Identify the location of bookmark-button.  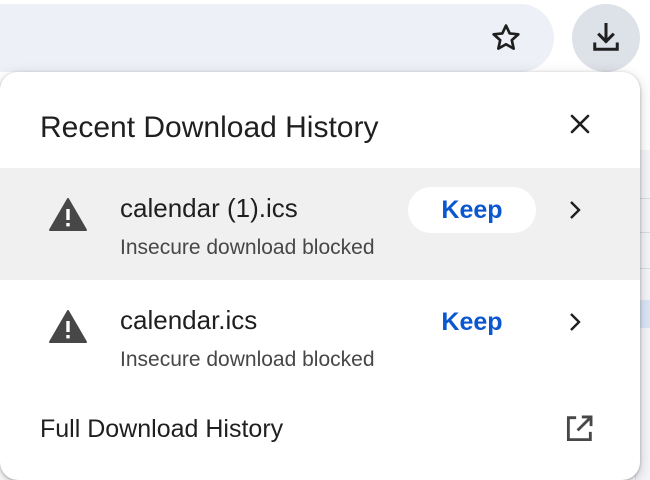
(506, 38).